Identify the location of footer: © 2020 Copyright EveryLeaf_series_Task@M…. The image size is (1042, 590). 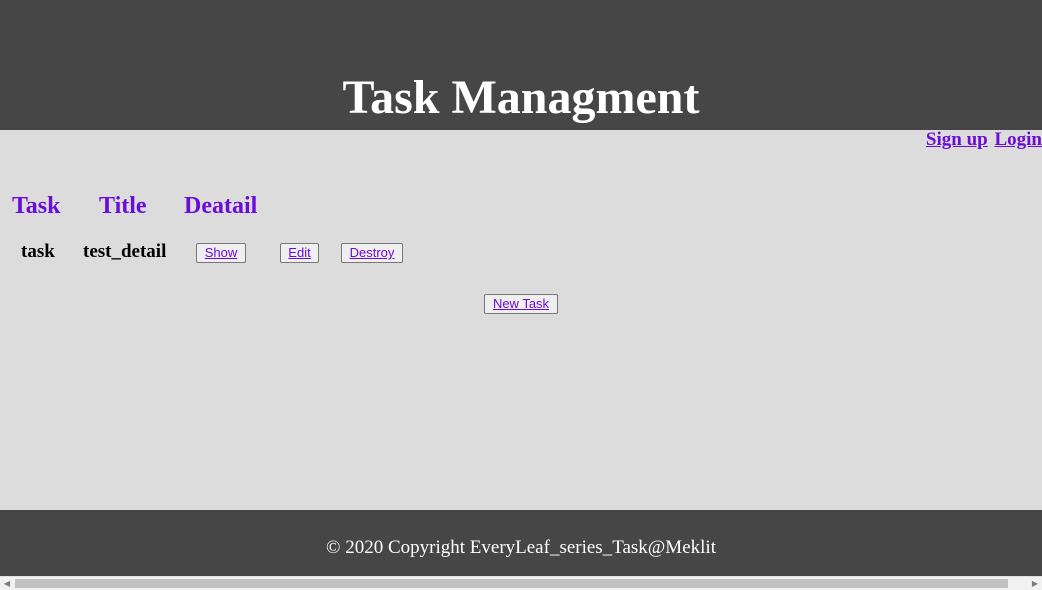
(521, 543).